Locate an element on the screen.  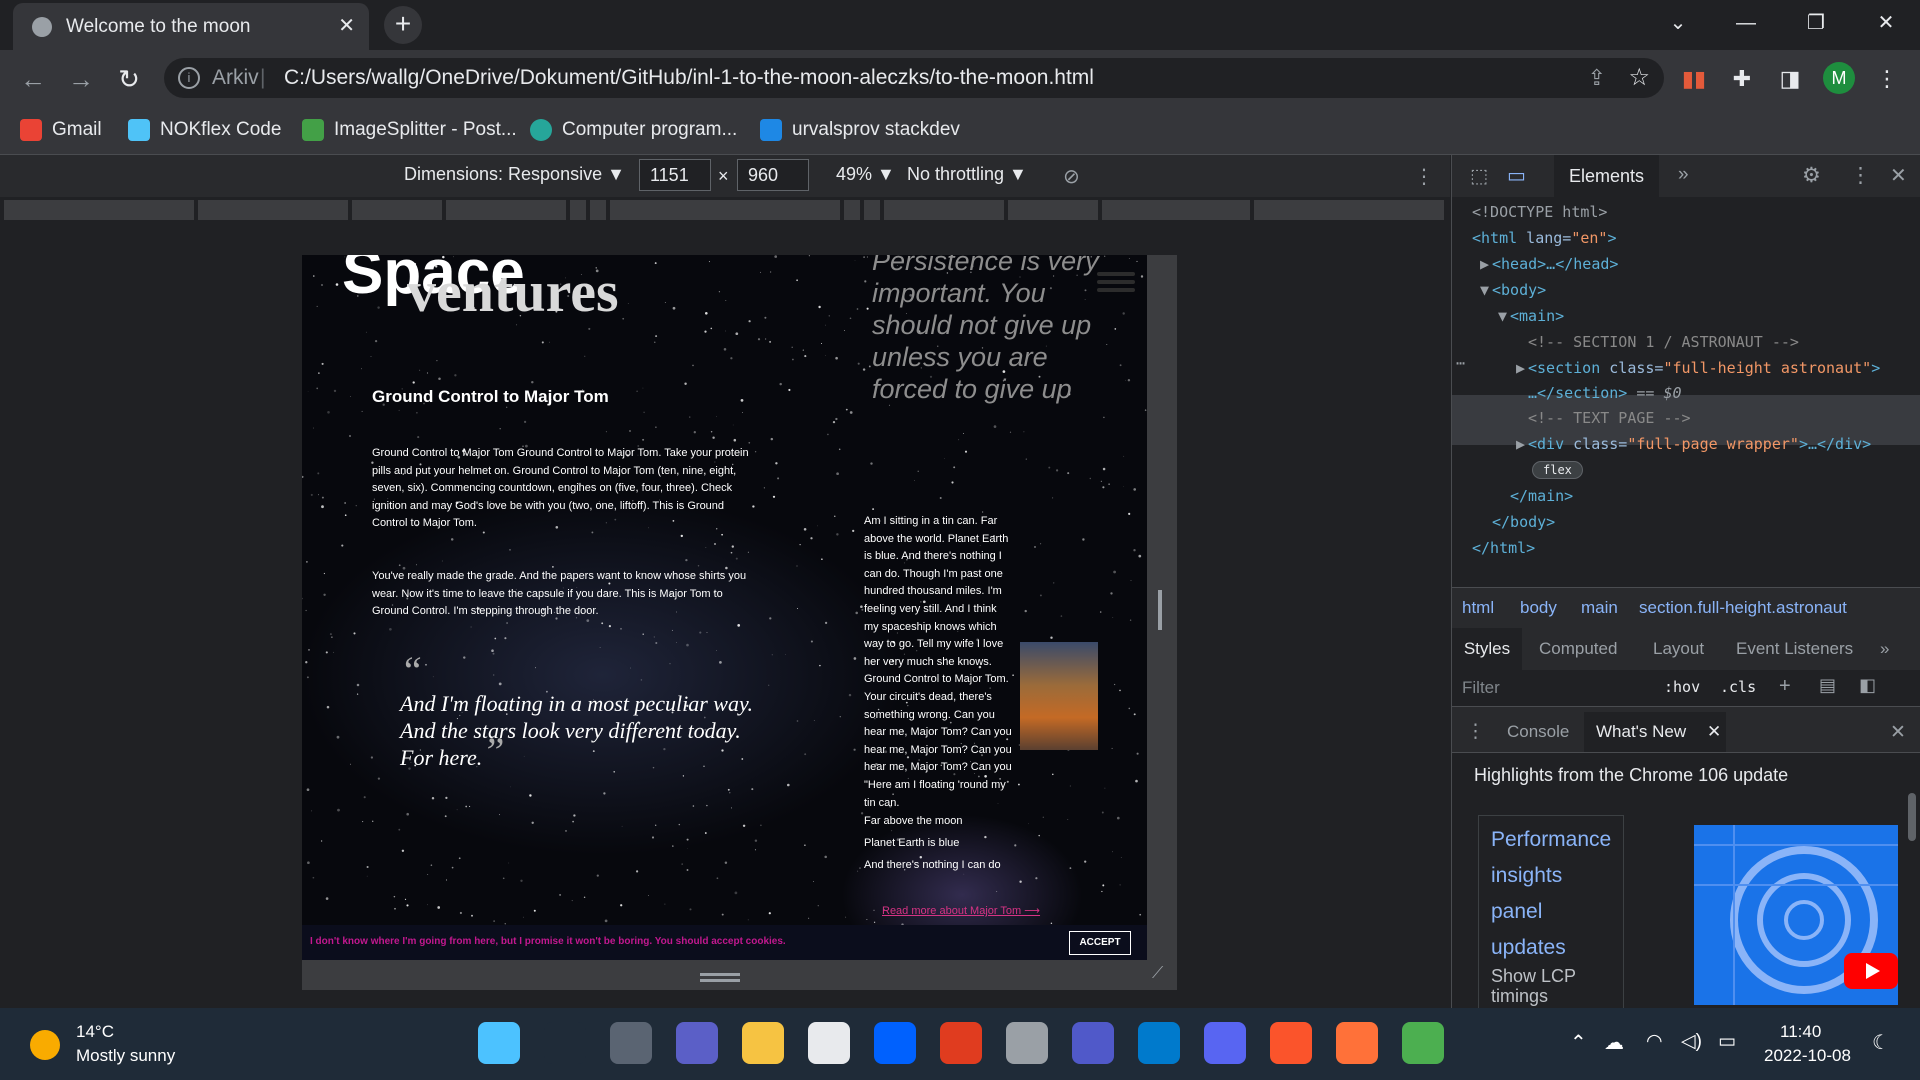
start-icon is located at coordinates (499, 1043).